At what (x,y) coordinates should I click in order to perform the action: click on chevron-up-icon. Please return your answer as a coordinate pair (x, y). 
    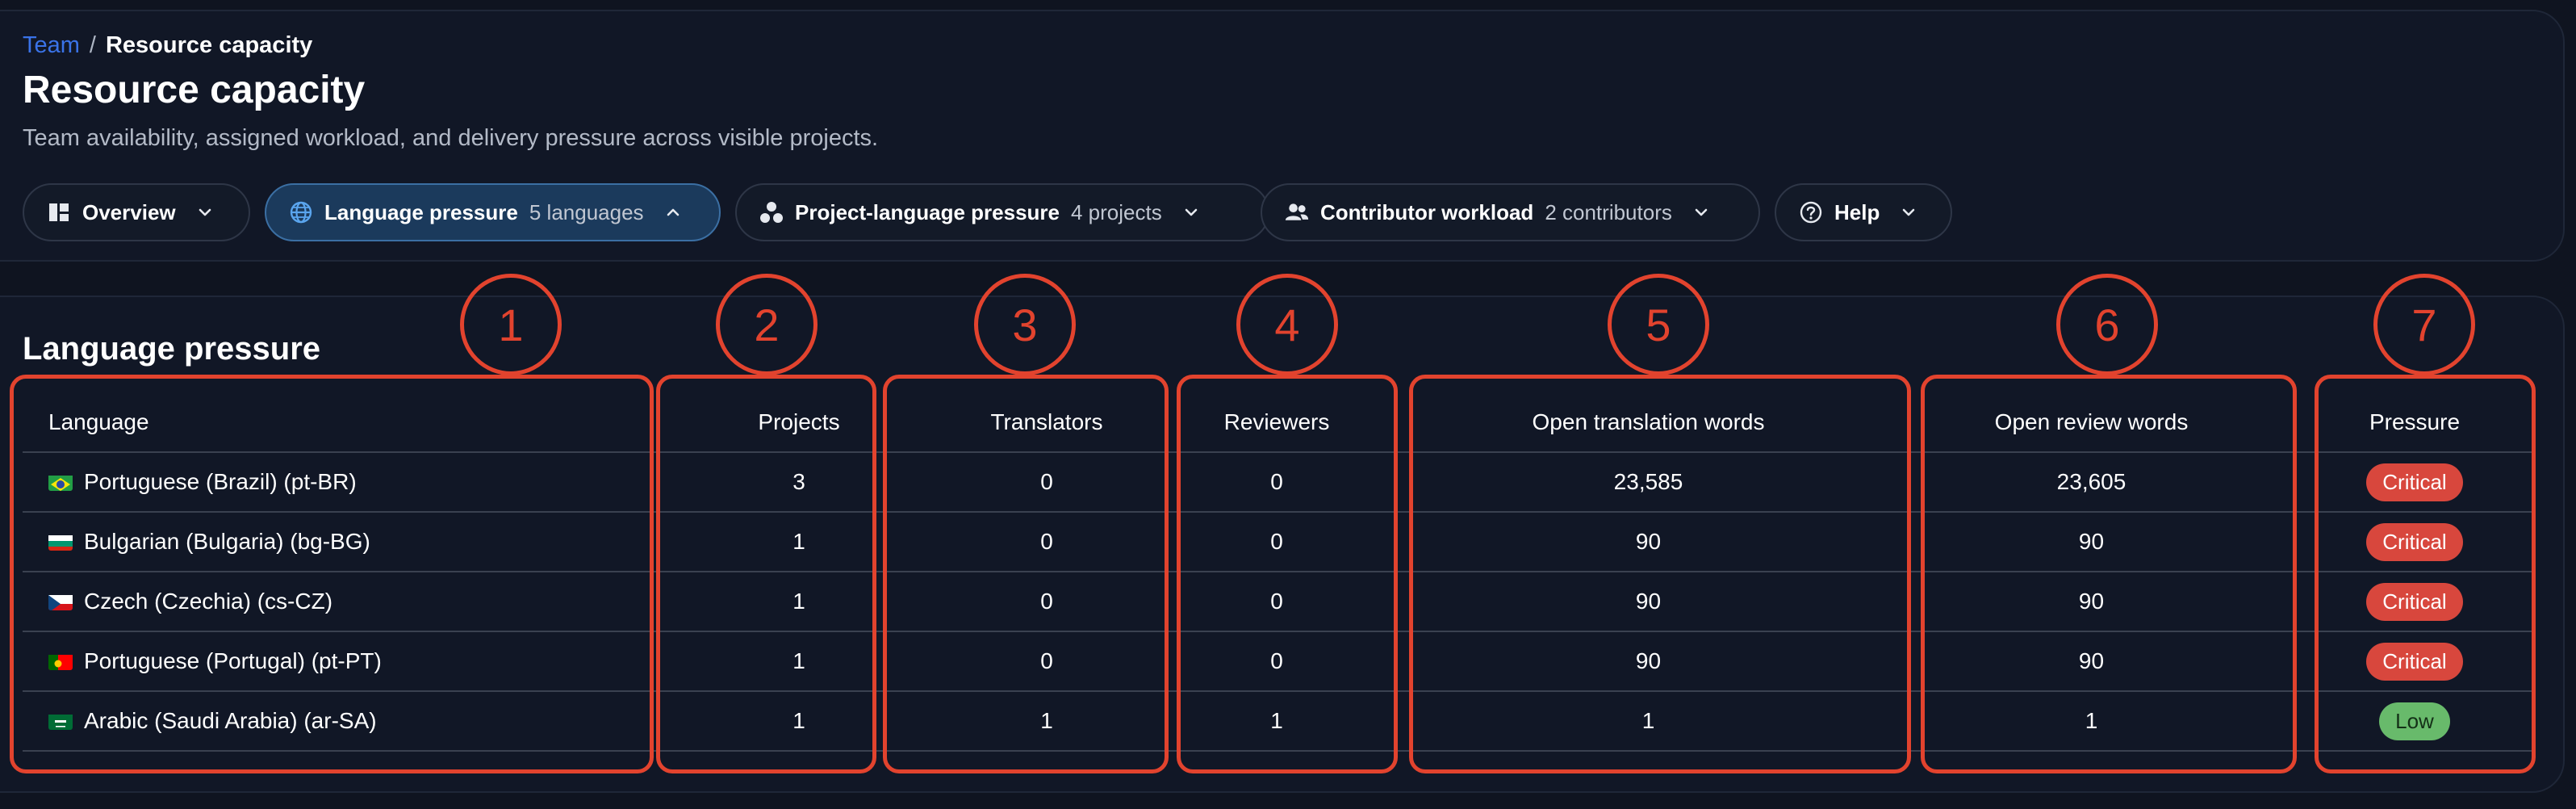
    Looking at the image, I should click on (673, 212).